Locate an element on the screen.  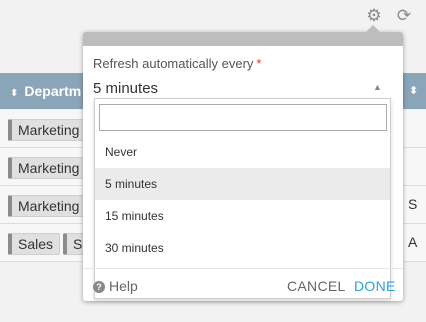
question-icon: ? is located at coordinates (99, 287).